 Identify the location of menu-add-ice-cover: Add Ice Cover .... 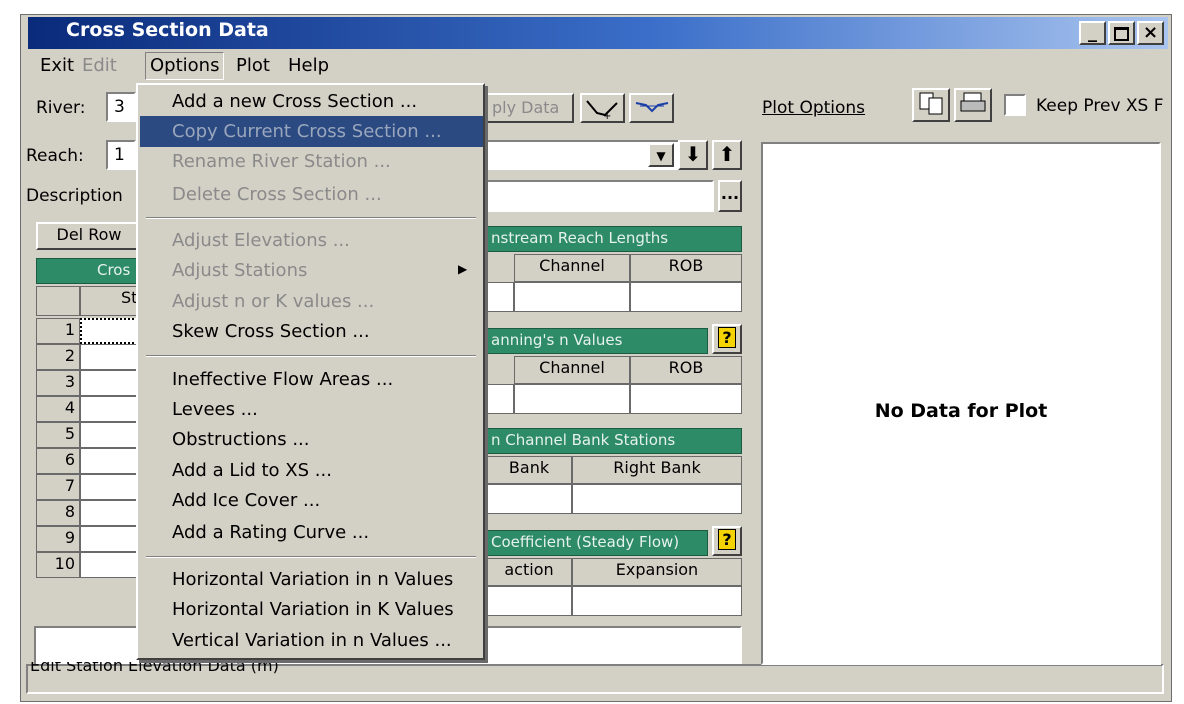
(246, 500).